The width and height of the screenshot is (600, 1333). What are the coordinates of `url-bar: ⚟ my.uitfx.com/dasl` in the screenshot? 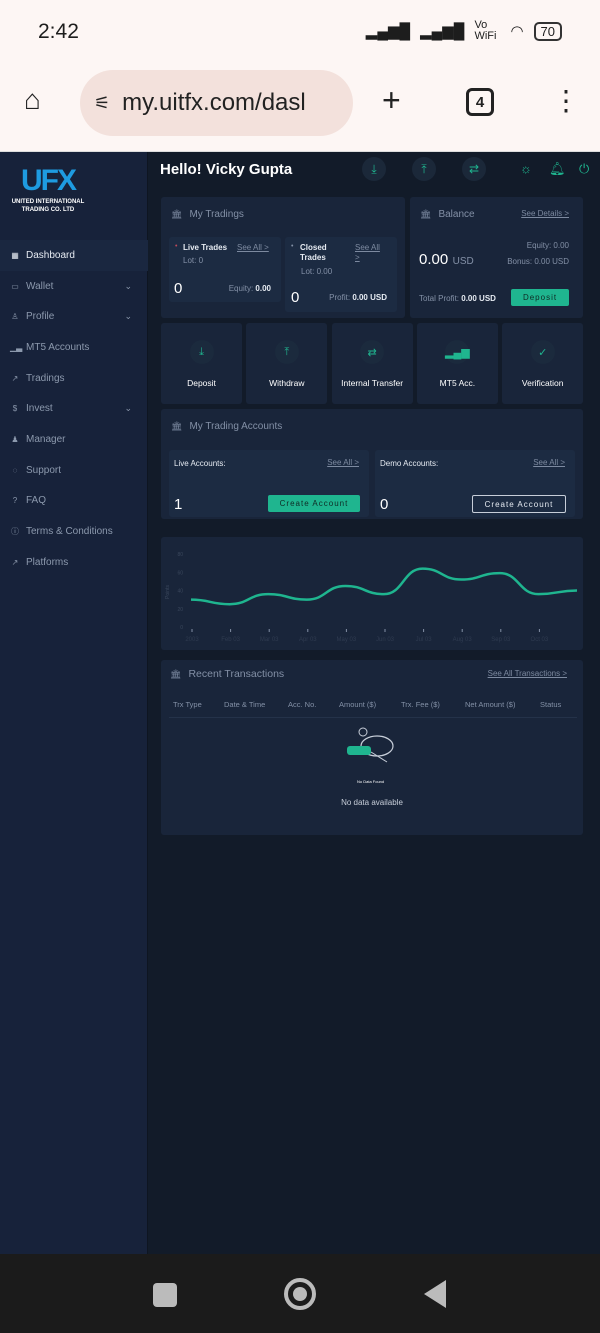 It's located at (216, 103).